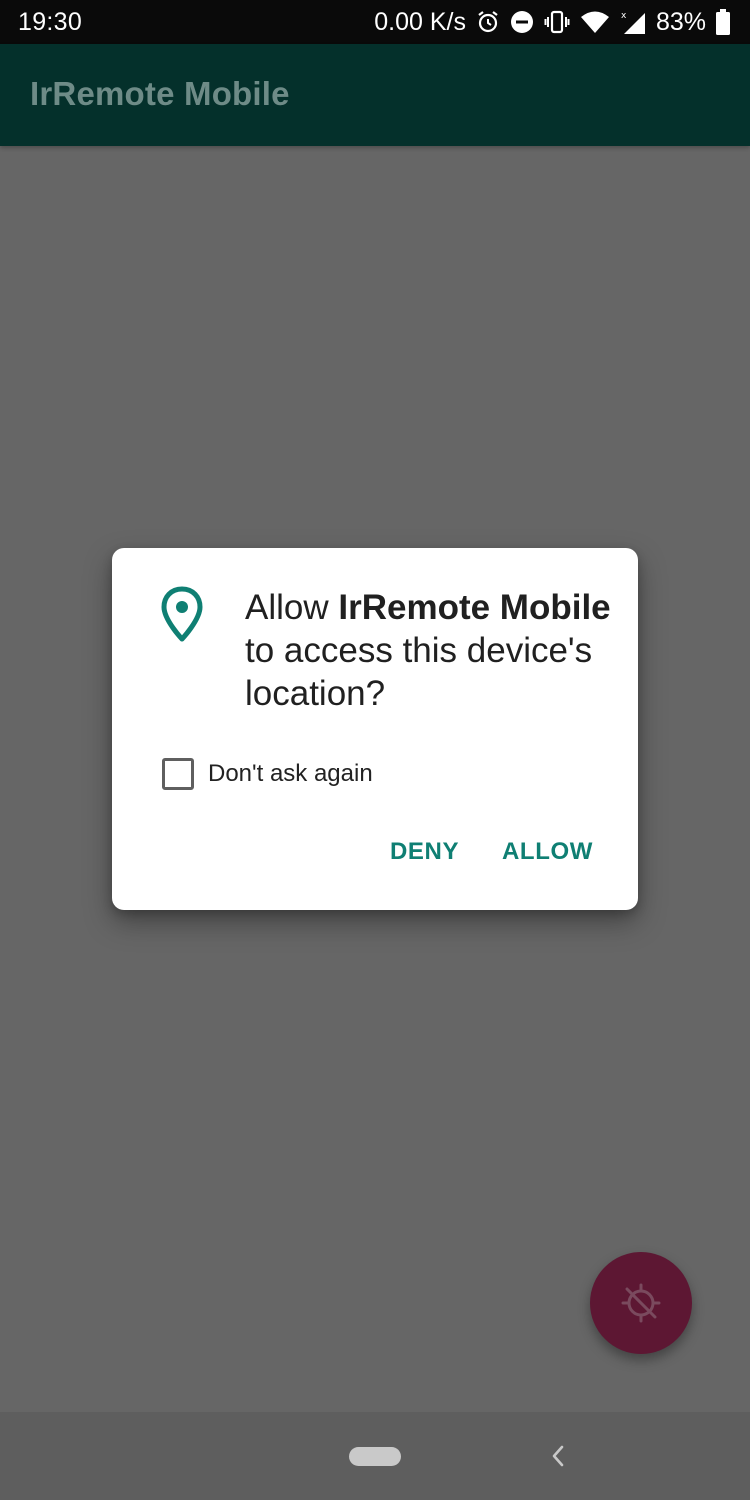 The image size is (750, 1500). Describe the element at coordinates (290, 773) in the screenshot. I see `dont-ask-again-label: Don't ask again` at that location.